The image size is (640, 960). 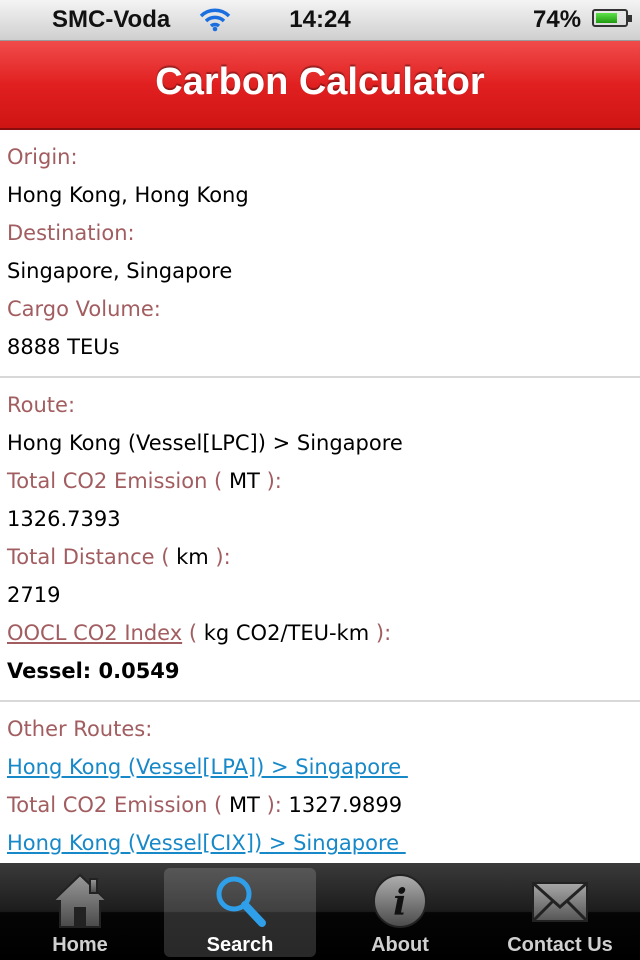 What do you see at coordinates (206, 843) in the screenshot?
I see `other-route-link: Hong Kong (Vessel[CIX]) > Singapore` at bounding box center [206, 843].